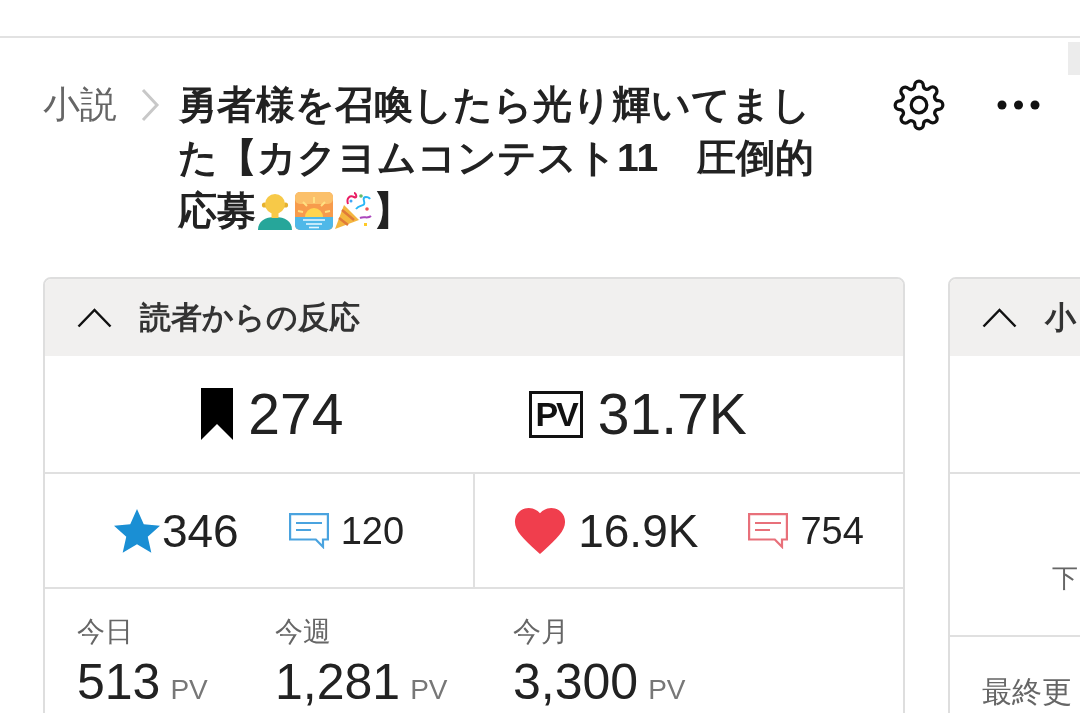 The image size is (1080, 713). What do you see at coordinates (136, 530) in the screenshot?
I see `star-icon` at bounding box center [136, 530].